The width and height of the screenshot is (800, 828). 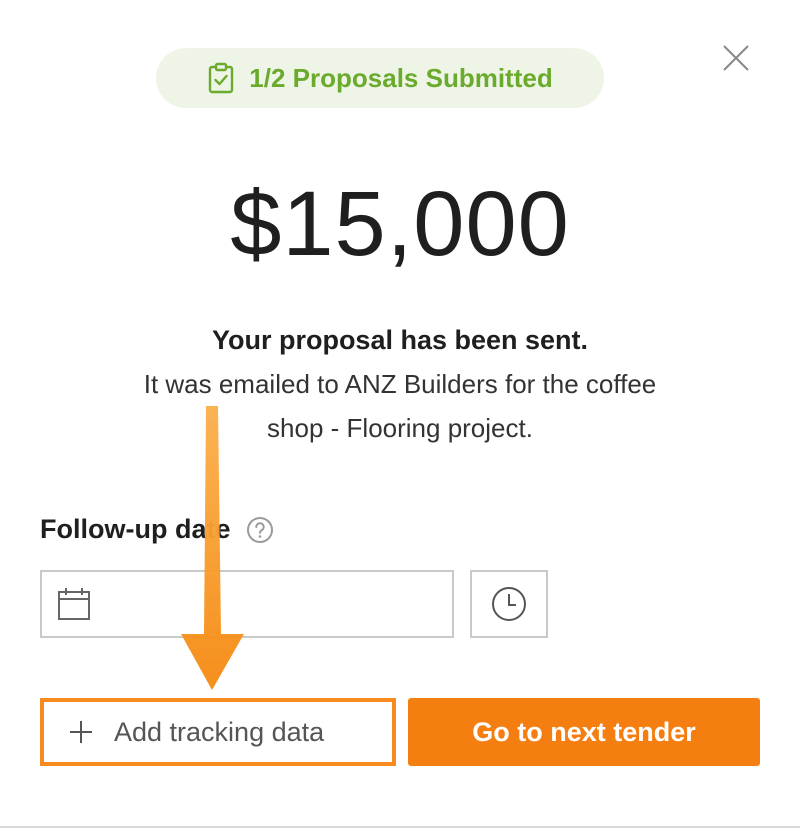 I want to click on follow-up-date-field, so click(x=247, y=604).